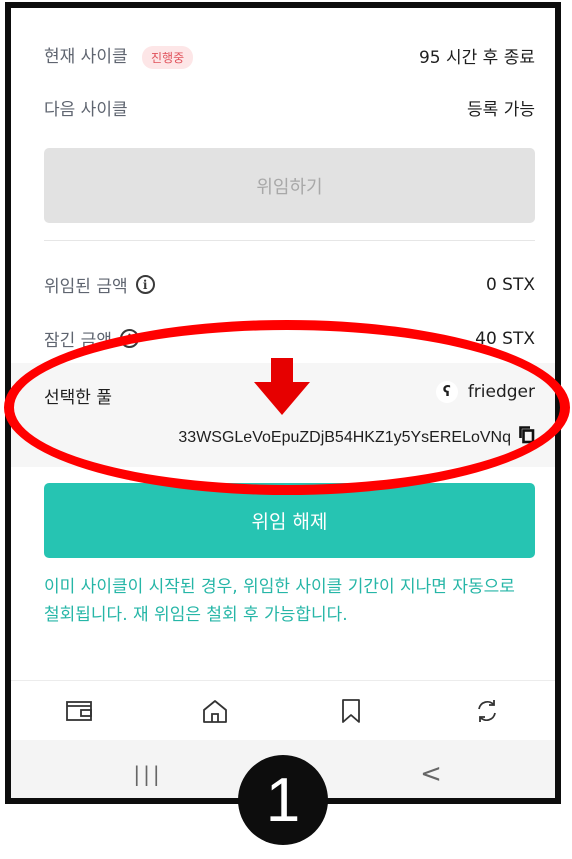 The image size is (572, 859). Describe the element at coordinates (505, 338) in the screenshot. I see `locked-amount-value: 40 STX` at that location.